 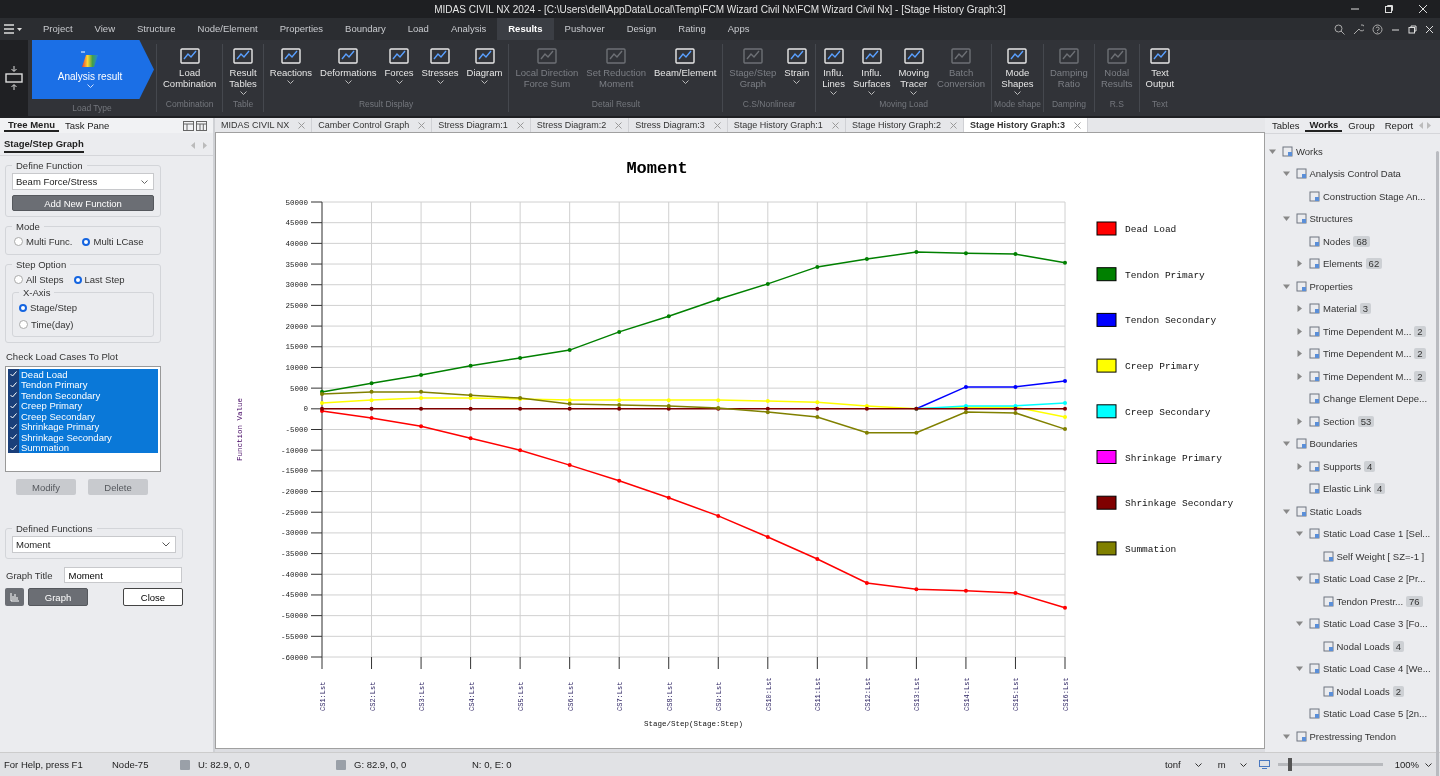 I want to click on tree-item: Structures, so click(x=1331, y=219).